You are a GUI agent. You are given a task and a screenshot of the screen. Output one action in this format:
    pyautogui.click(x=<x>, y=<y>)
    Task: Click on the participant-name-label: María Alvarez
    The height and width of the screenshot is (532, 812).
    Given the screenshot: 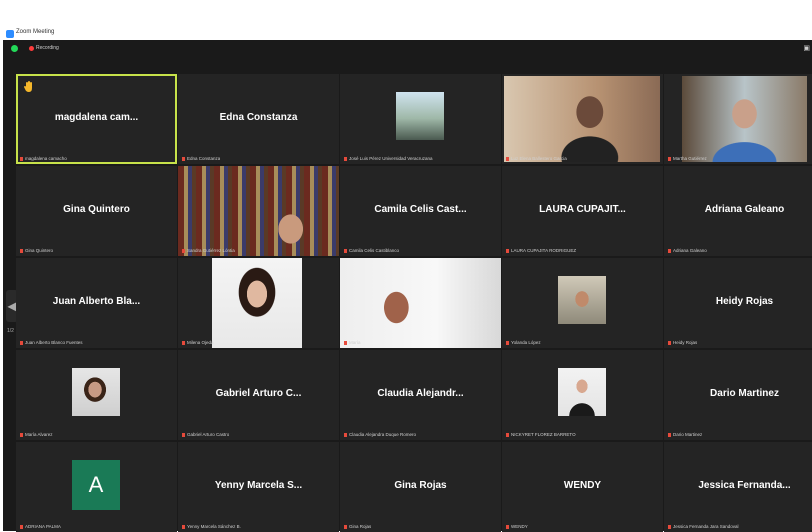 What is the action you would take?
    pyautogui.click(x=36, y=434)
    